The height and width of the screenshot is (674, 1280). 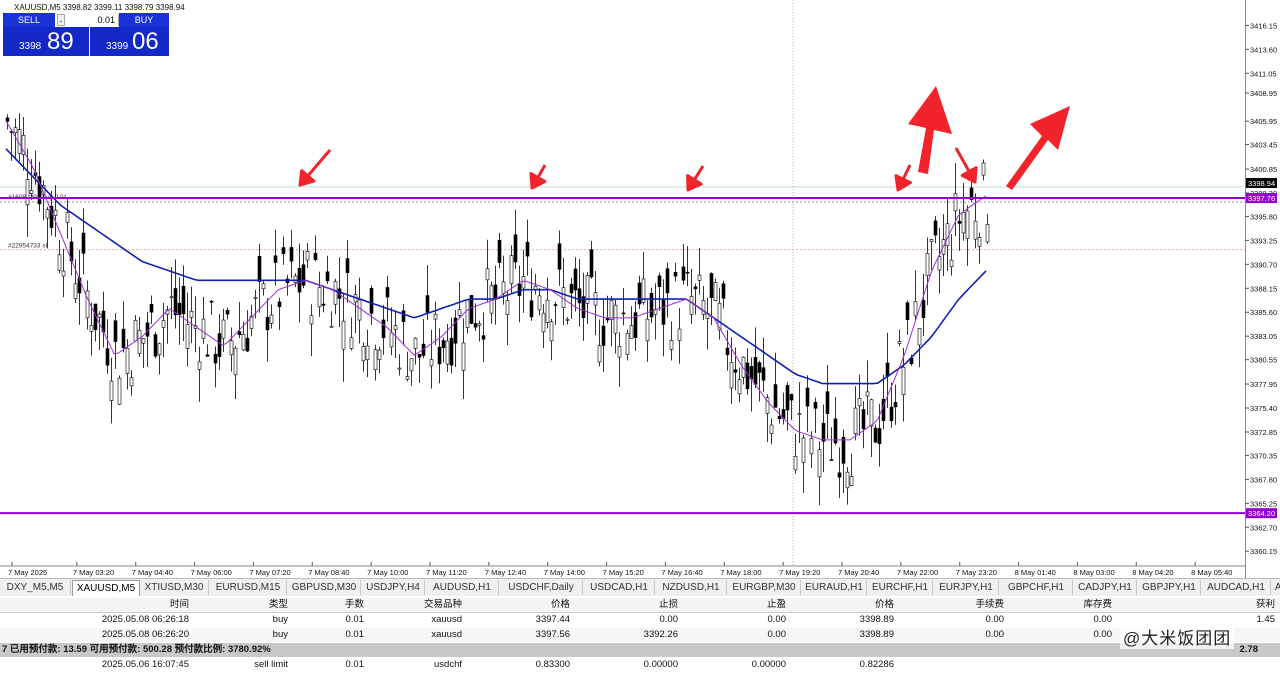 What do you see at coordinates (740, 572) in the screenshot?
I see `time-axis-label: 7 May 18:00` at bounding box center [740, 572].